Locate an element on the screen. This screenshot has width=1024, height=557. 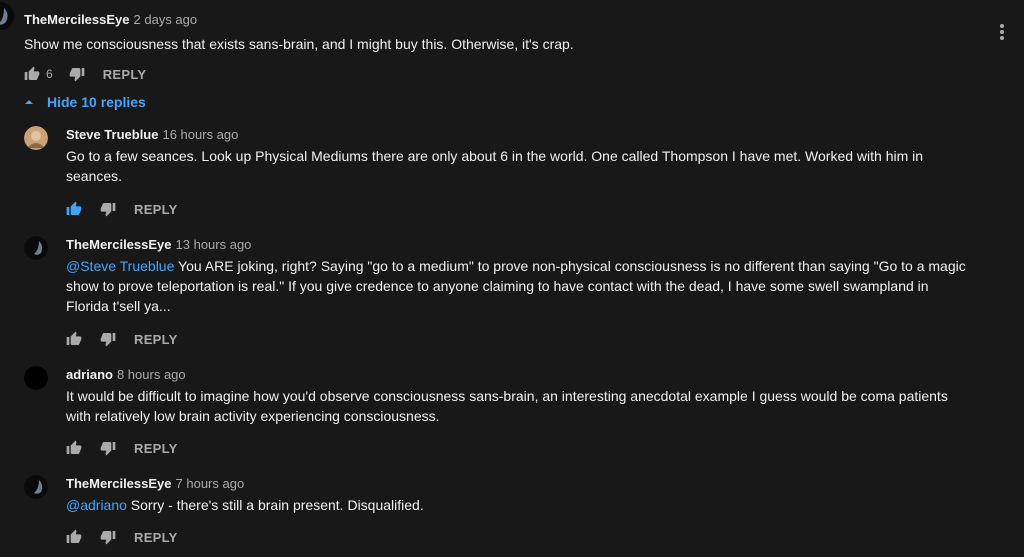
comment-timestamp: 7 hours ago is located at coordinates (210, 483).